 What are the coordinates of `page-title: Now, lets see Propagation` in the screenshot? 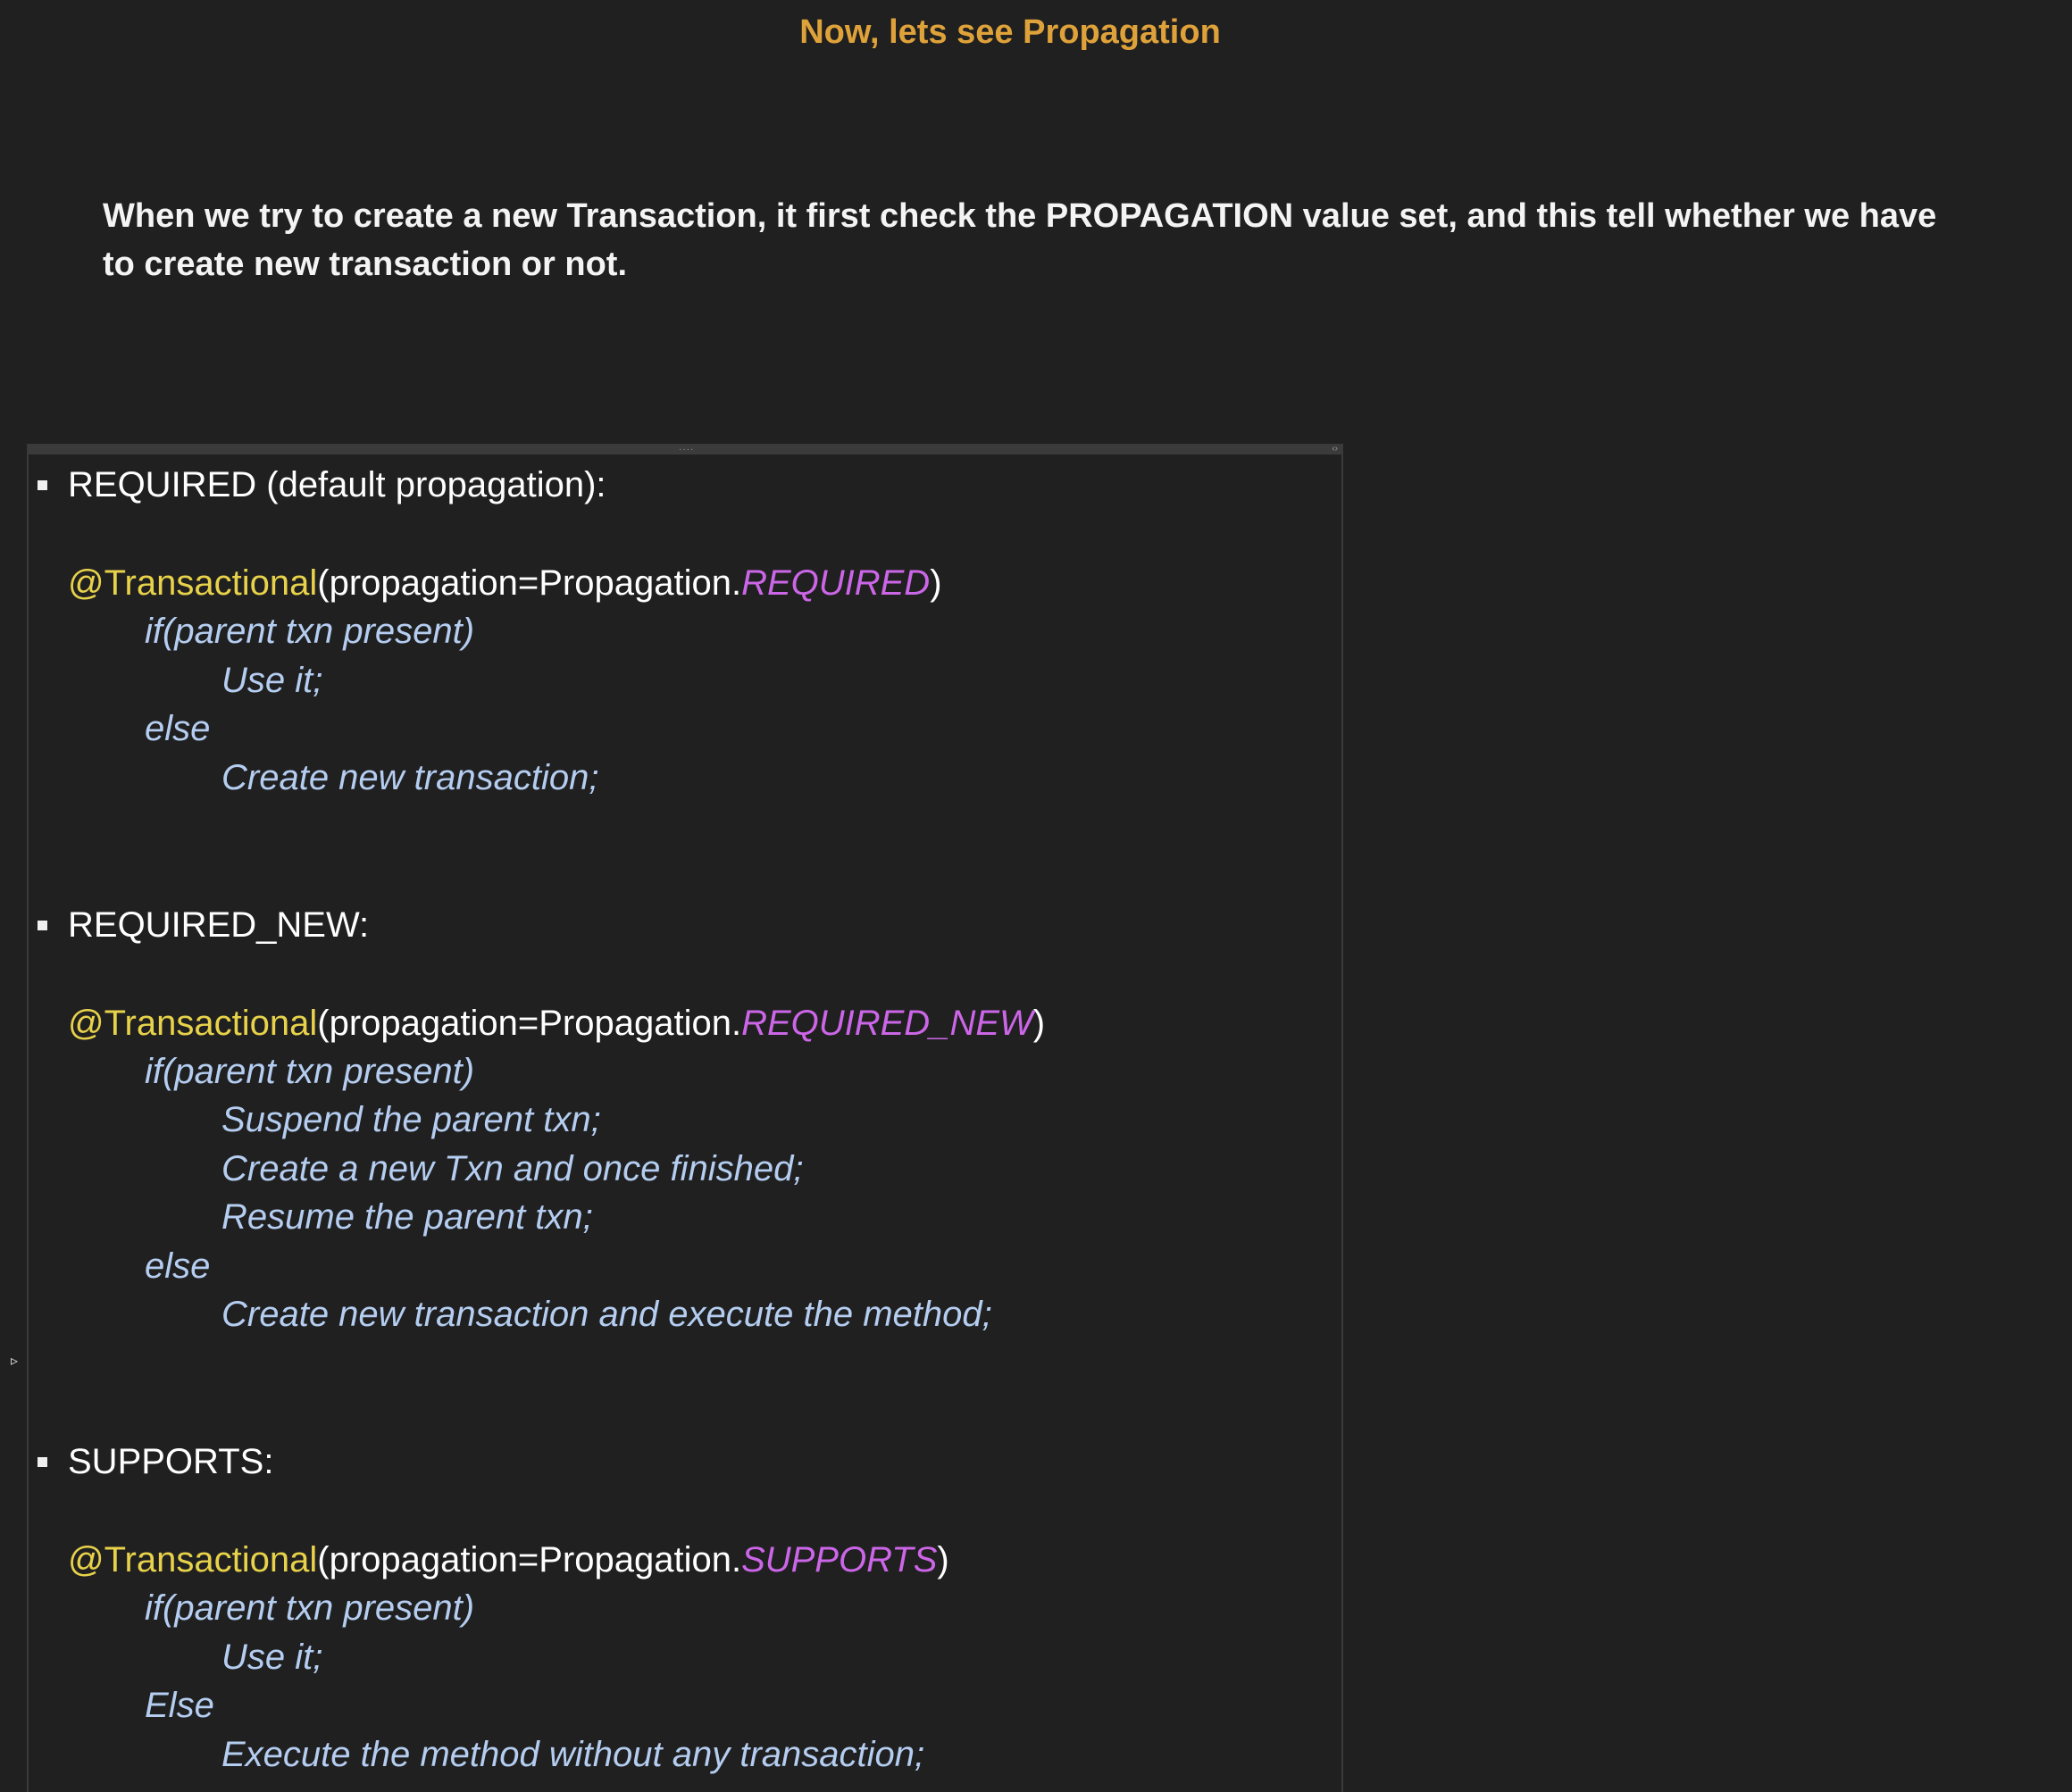 It's located at (1010, 32).